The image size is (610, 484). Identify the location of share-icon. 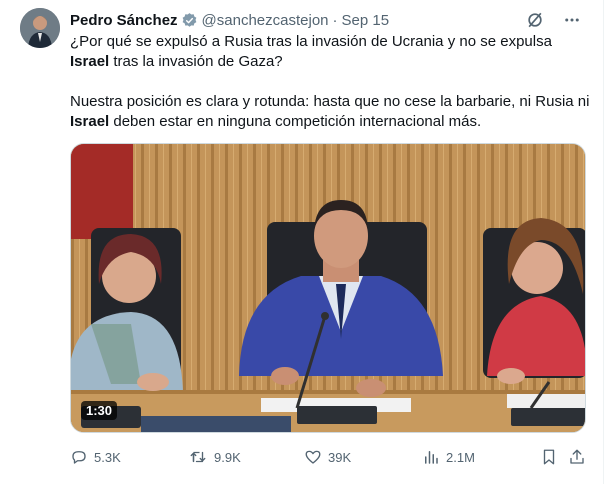
(577, 456).